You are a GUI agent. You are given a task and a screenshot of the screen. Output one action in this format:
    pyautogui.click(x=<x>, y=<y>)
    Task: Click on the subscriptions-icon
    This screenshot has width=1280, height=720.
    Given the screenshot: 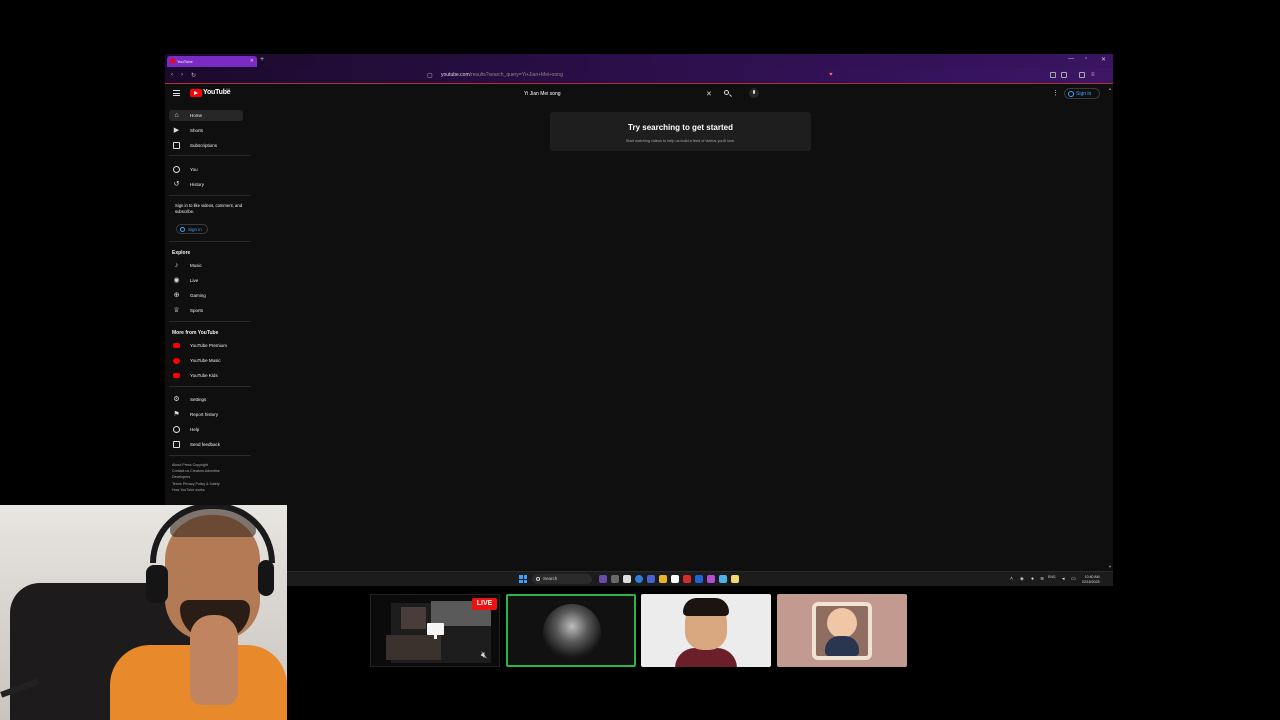 What is the action you would take?
    pyautogui.click(x=176, y=145)
    